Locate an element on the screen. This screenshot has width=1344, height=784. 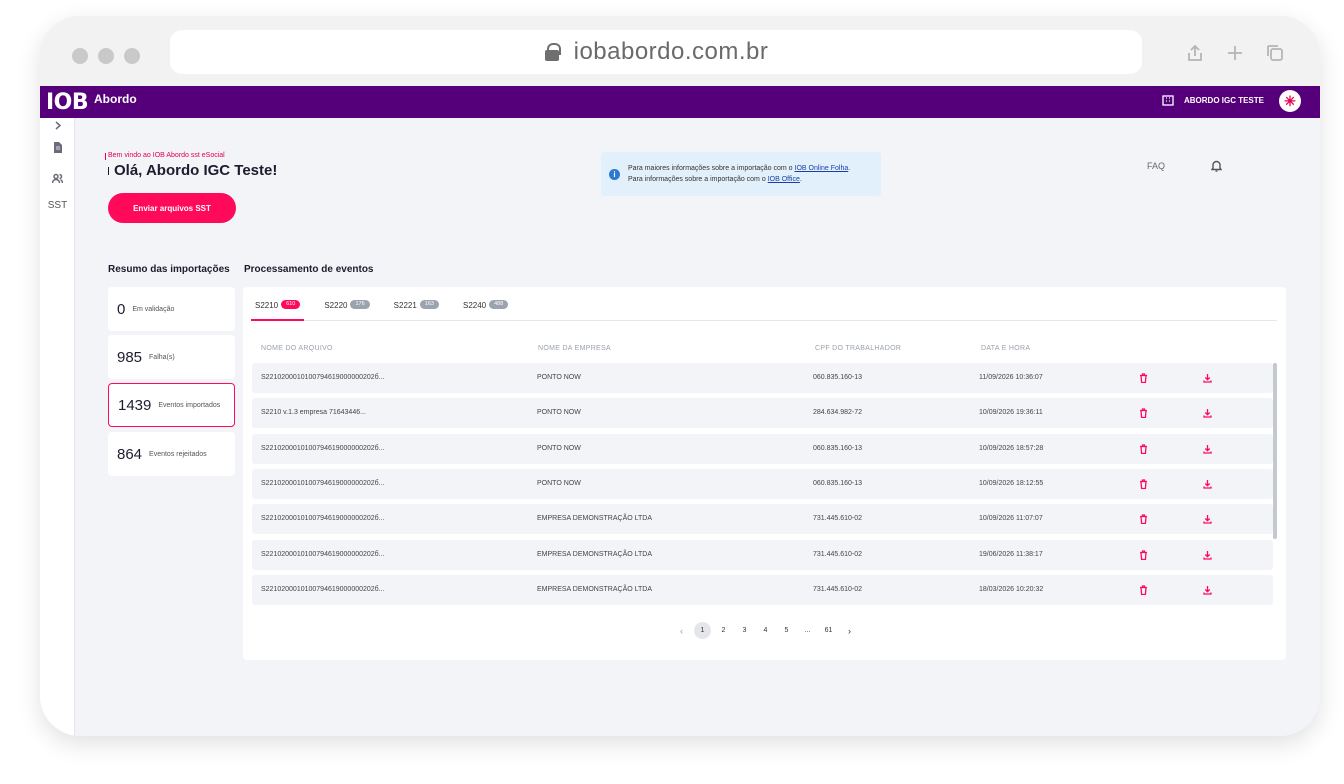
notifications-button is located at coordinates (1216, 165).